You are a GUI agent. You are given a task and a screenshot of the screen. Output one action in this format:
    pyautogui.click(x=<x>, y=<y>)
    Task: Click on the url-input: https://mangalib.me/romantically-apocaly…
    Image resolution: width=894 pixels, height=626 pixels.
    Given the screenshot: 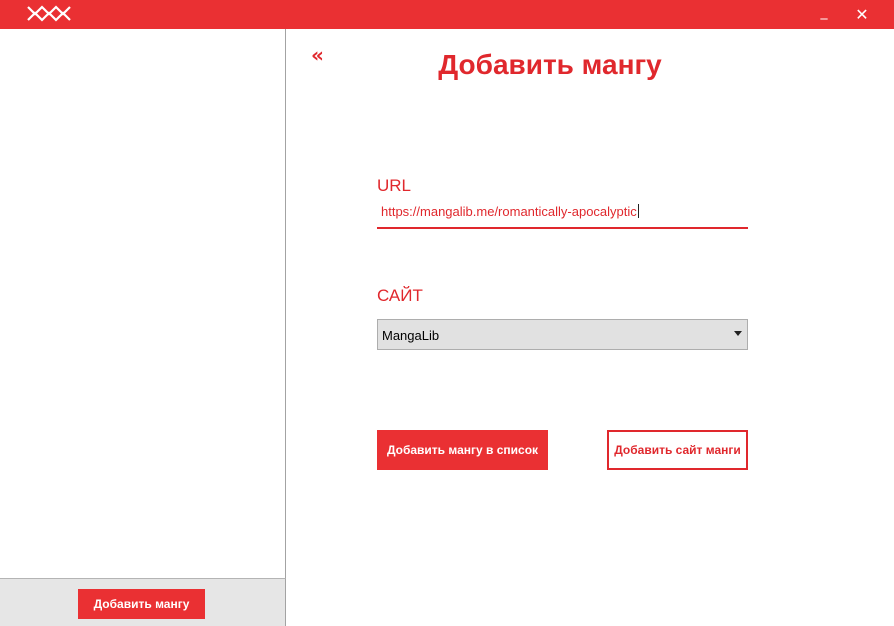 What is the action you would take?
    pyautogui.click(x=562, y=214)
    